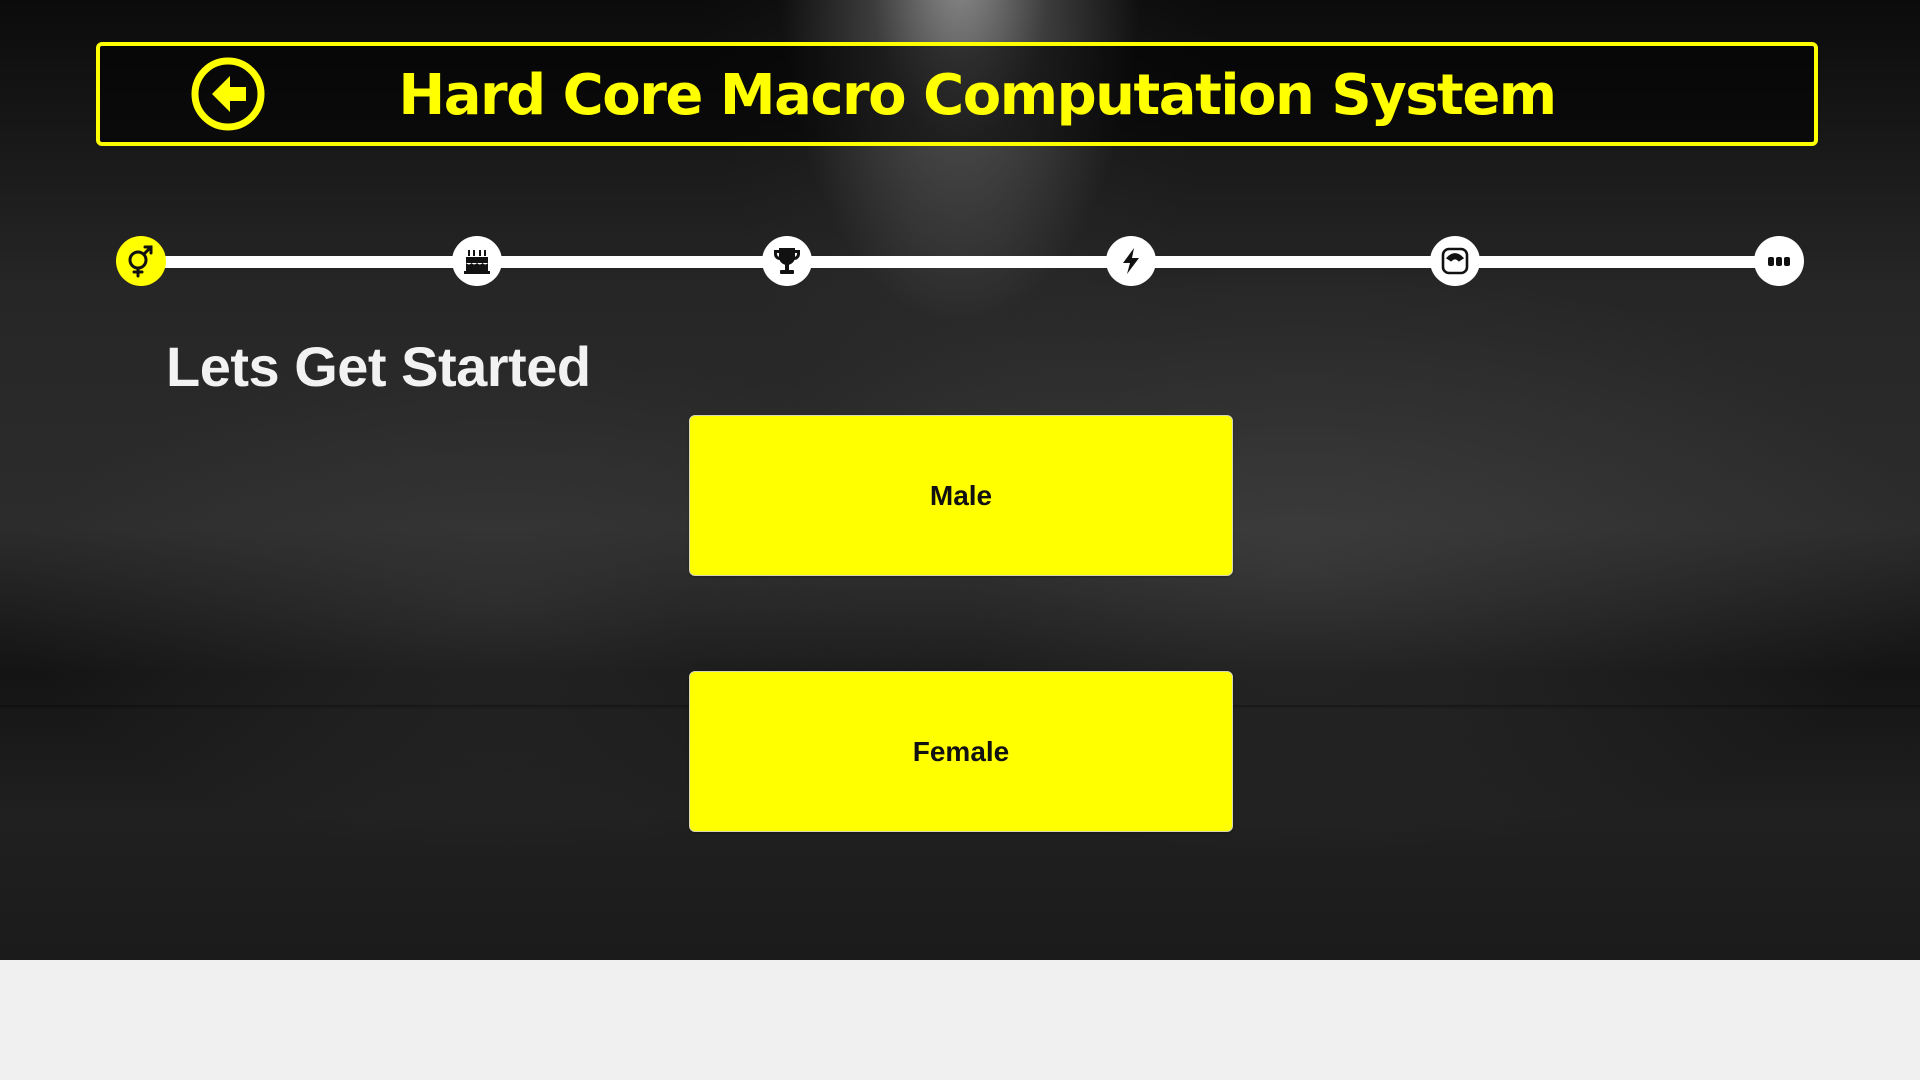 The image size is (1920, 1080). I want to click on male-option-button: Male, so click(961, 495).